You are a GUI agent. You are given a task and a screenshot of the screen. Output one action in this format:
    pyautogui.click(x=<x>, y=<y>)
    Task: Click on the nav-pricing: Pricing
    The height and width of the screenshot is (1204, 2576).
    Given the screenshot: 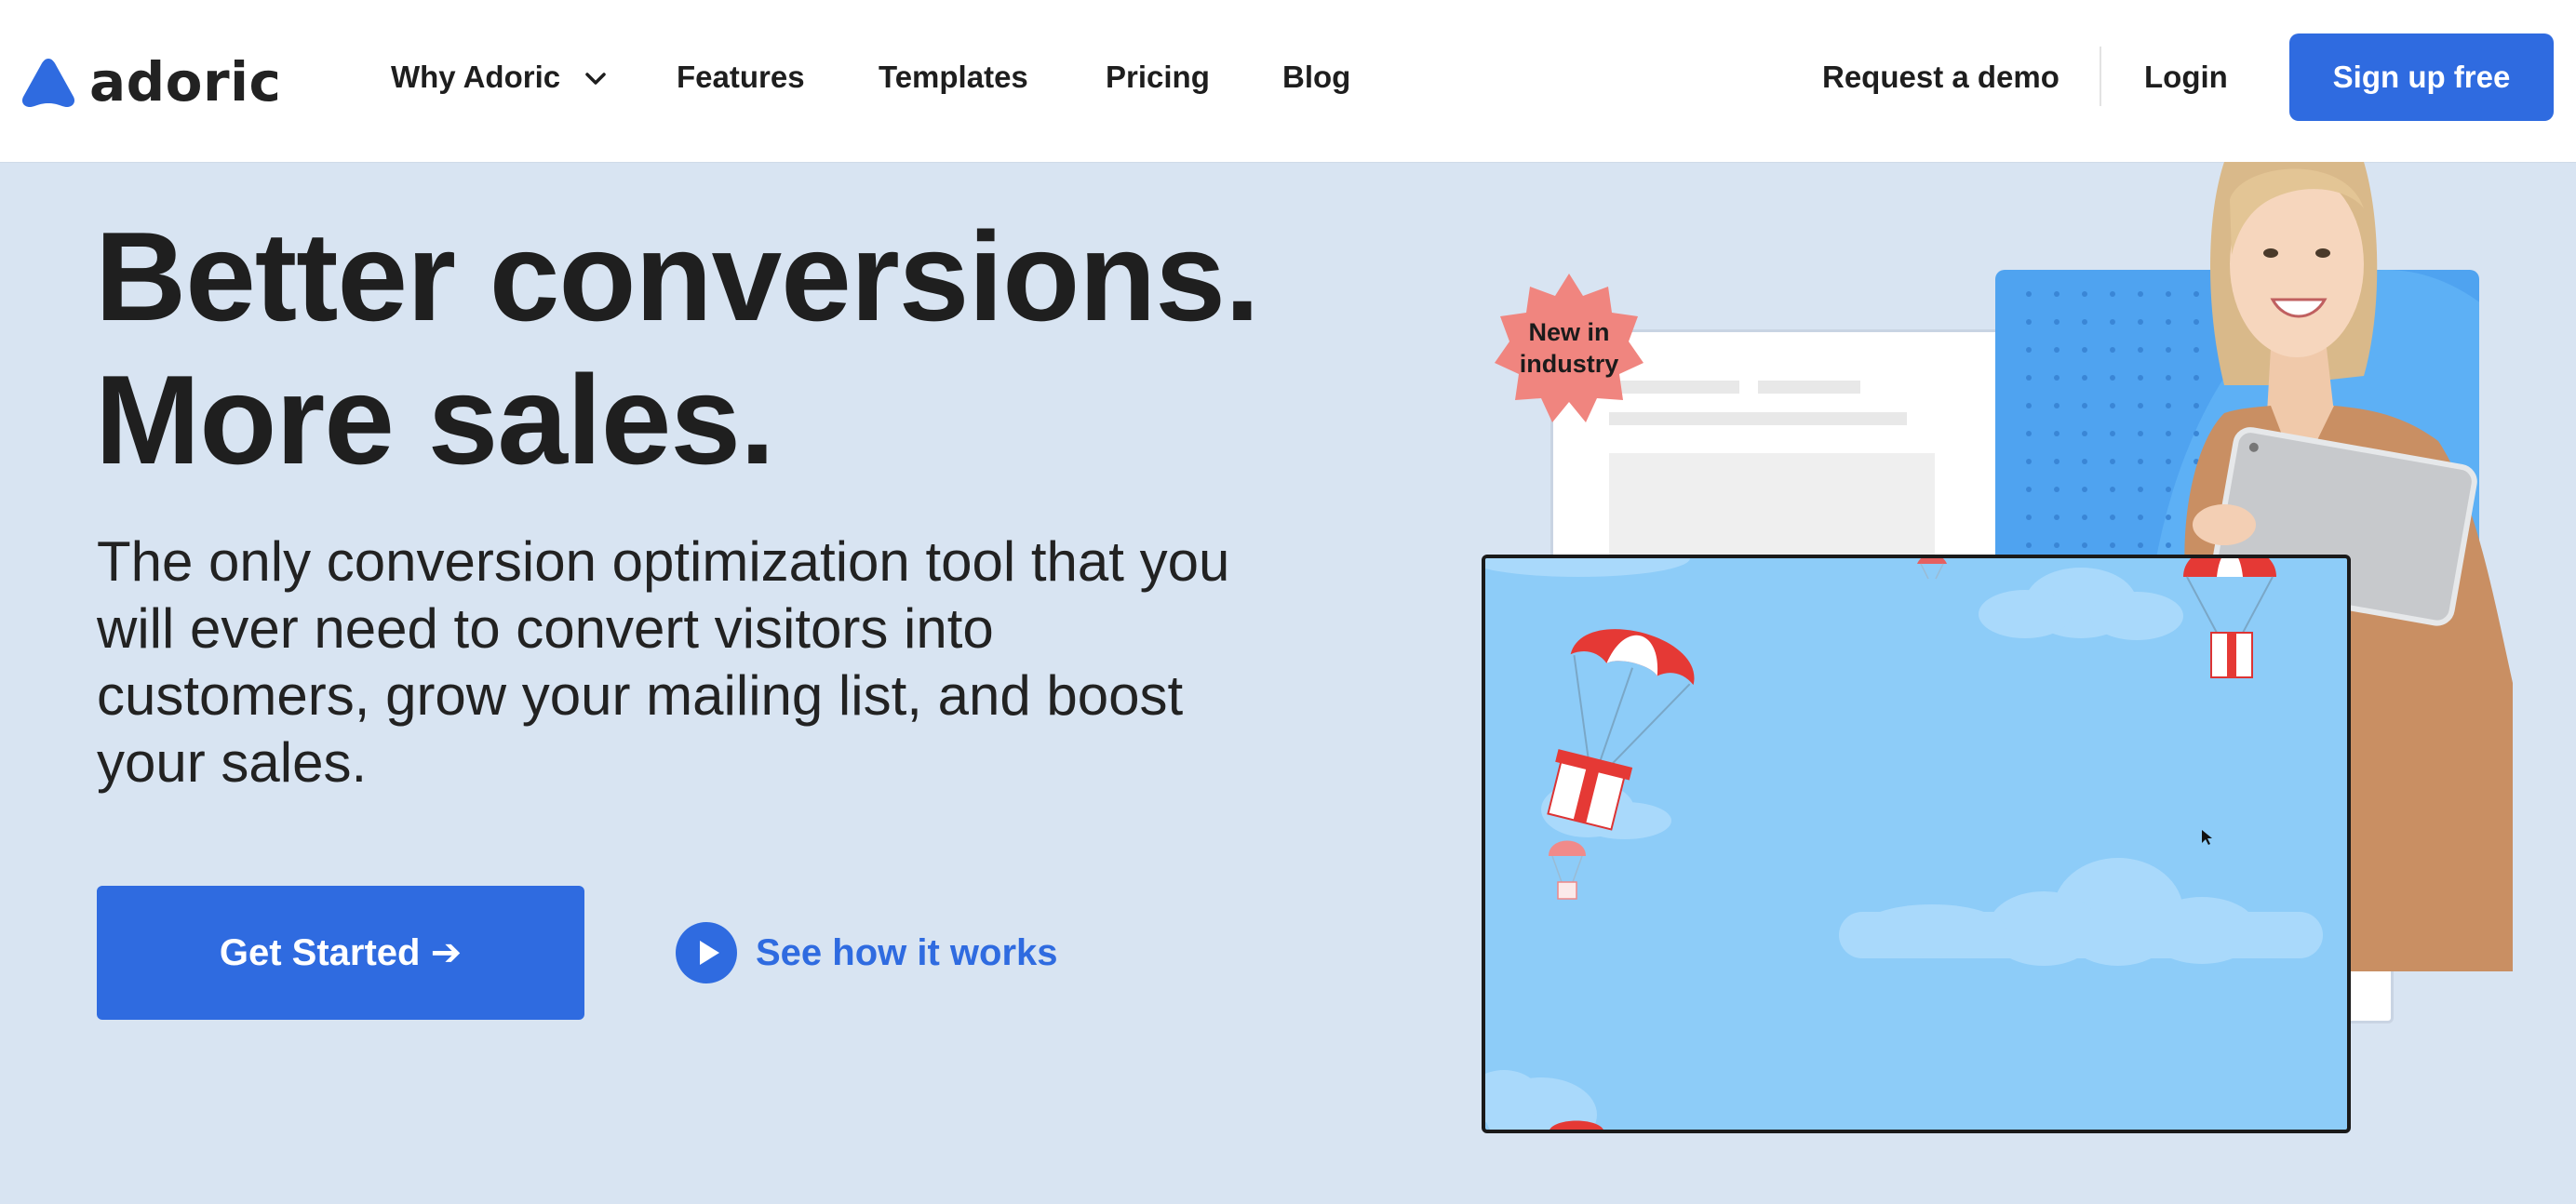 What is the action you would take?
    pyautogui.click(x=1158, y=77)
    